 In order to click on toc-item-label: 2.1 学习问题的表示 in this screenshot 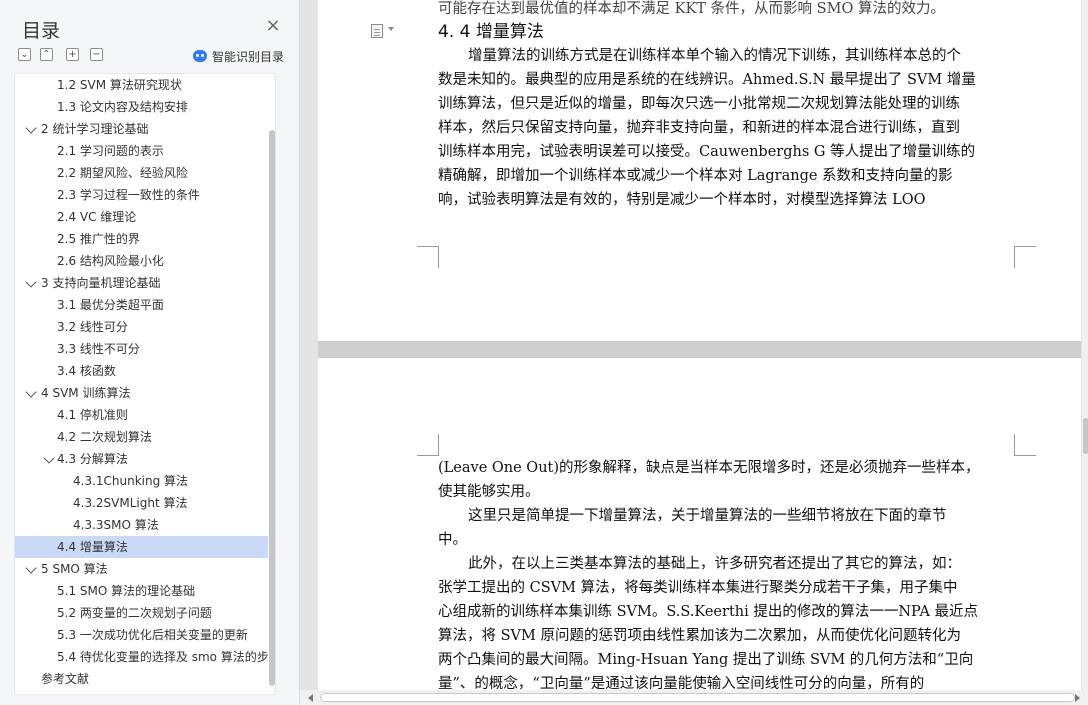, I will do `click(110, 151)`.